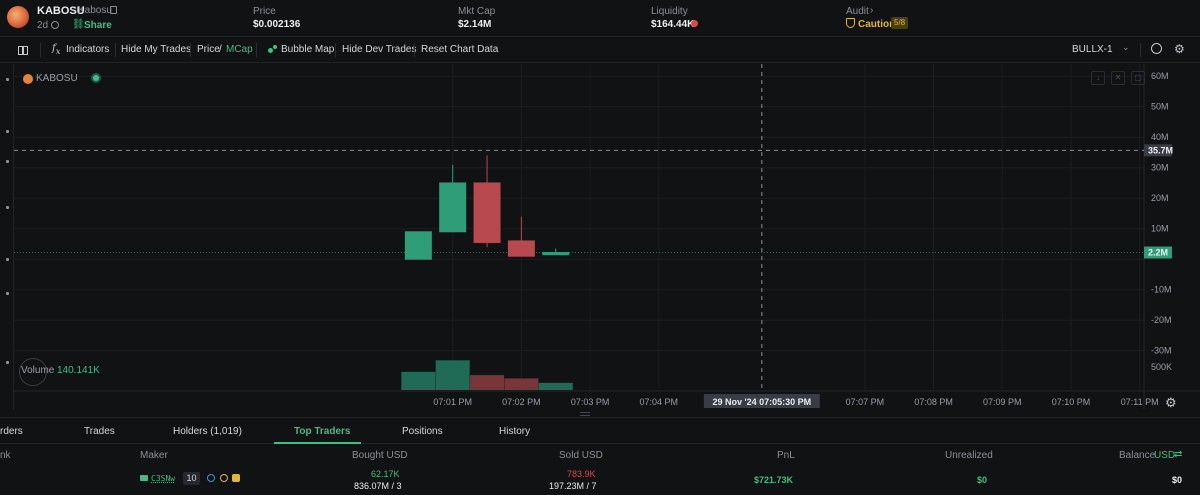 Image resolution: width=1200 pixels, height=495 pixels. I want to click on y-tick-label: 50M, so click(1160, 107).